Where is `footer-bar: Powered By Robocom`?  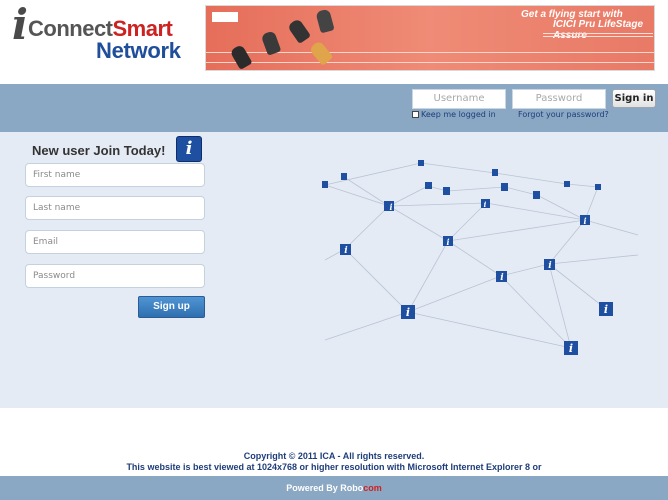 footer-bar: Powered By Robocom is located at coordinates (334, 488).